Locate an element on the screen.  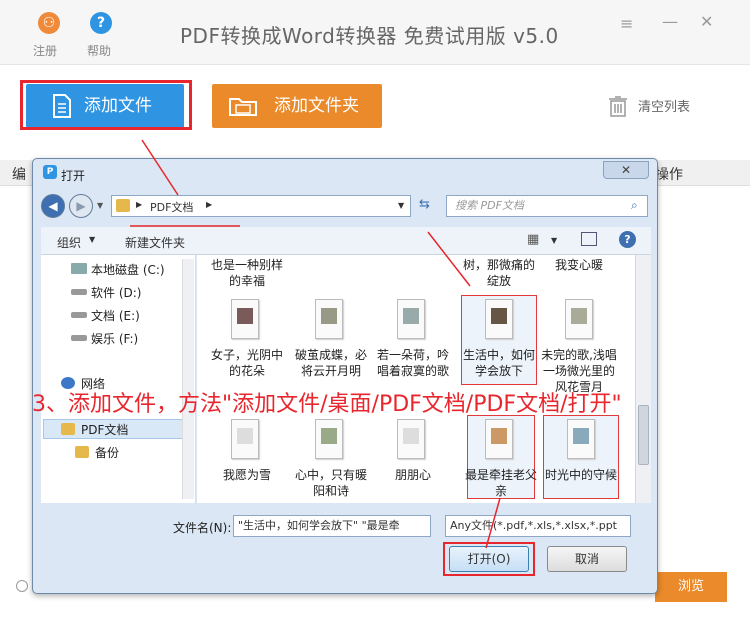
file-list-scrollbar is located at coordinates (643, 379).